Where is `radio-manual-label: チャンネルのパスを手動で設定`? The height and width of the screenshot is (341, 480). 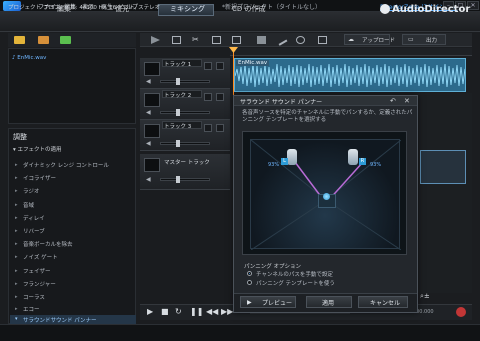 radio-manual-label: チャンネルのパスを手動で設定 is located at coordinates (294, 274).